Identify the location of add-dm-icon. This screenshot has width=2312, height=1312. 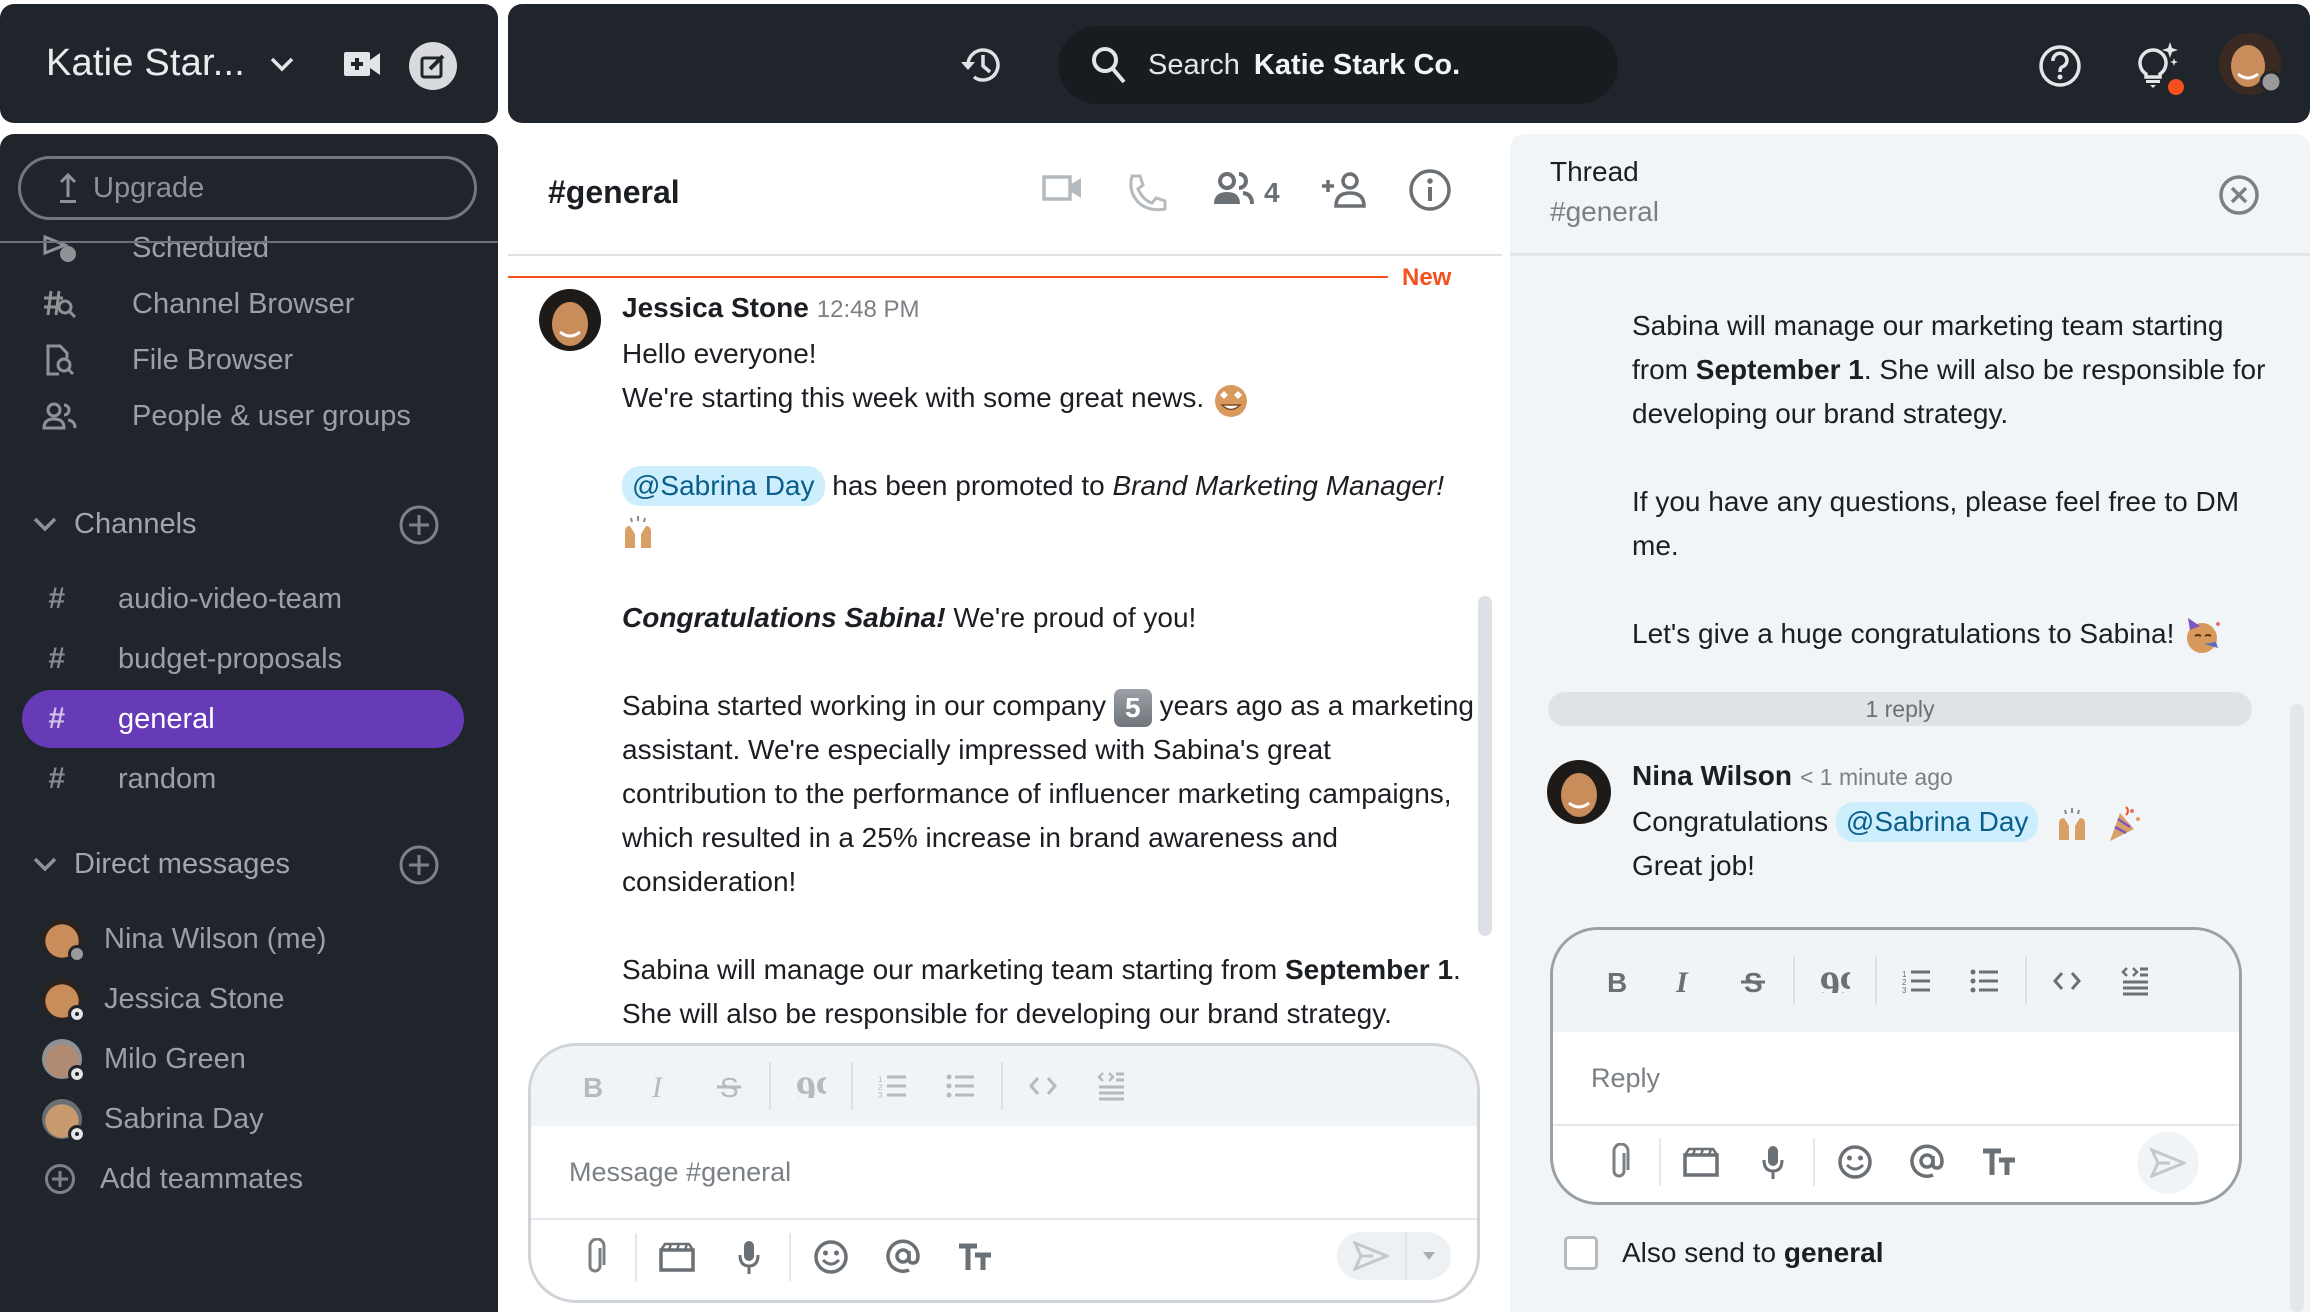
(419, 865).